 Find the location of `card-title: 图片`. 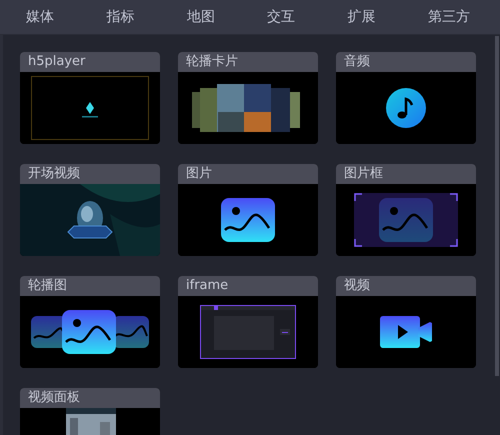

card-title: 图片 is located at coordinates (248, 174).